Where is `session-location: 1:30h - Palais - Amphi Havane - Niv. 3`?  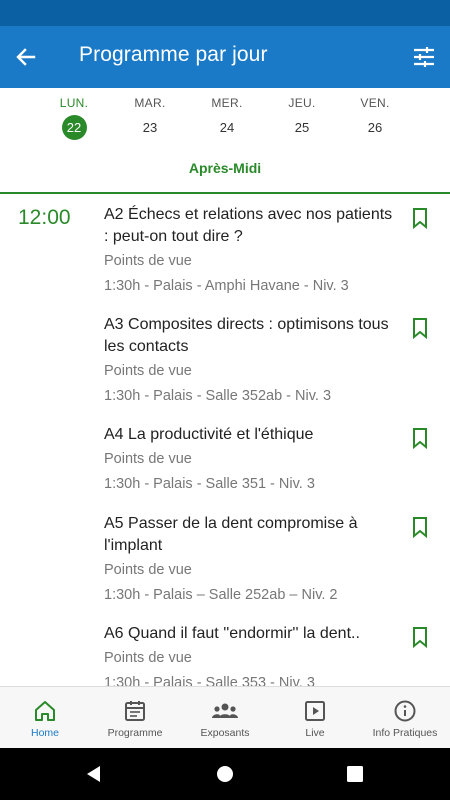 session-location: 1:30h - Palais - Amphi Havane - Niv. 3 is located at coordinates (226, 286).